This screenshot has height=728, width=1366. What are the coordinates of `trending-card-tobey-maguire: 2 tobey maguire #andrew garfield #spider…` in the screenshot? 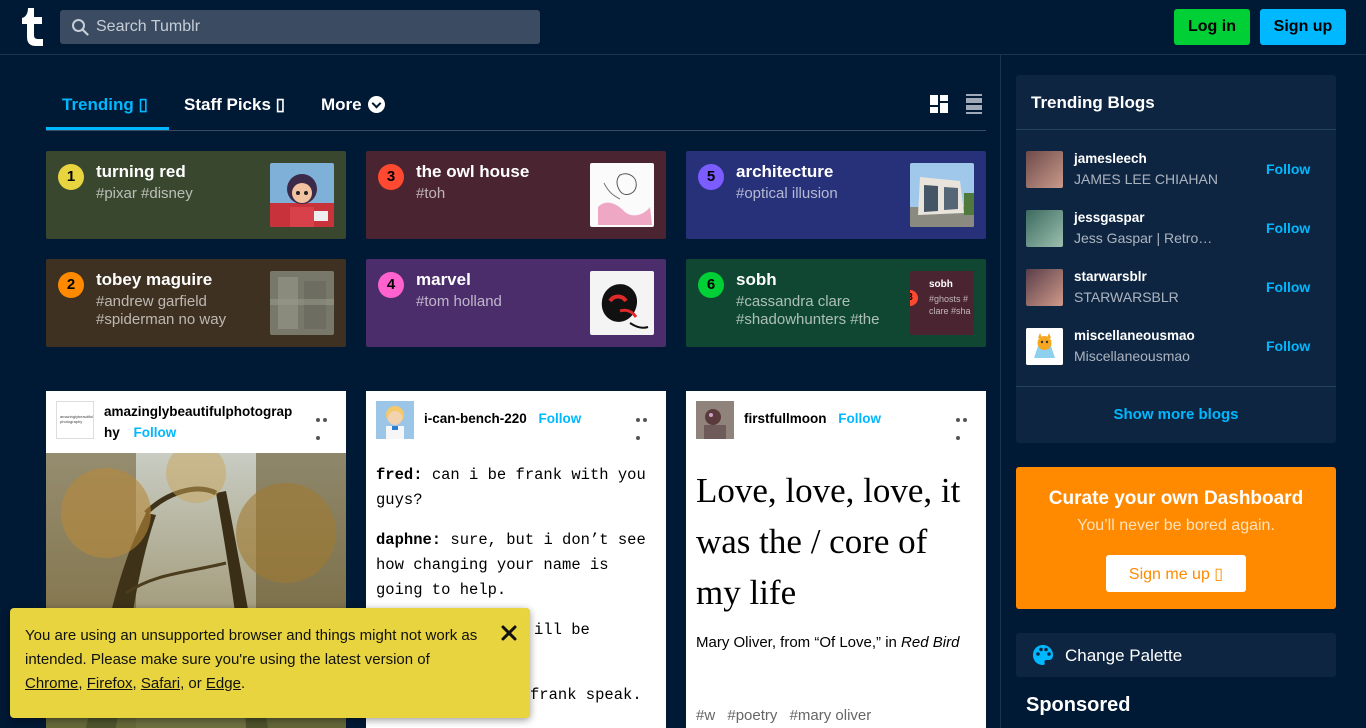 It's located at (196, 303).